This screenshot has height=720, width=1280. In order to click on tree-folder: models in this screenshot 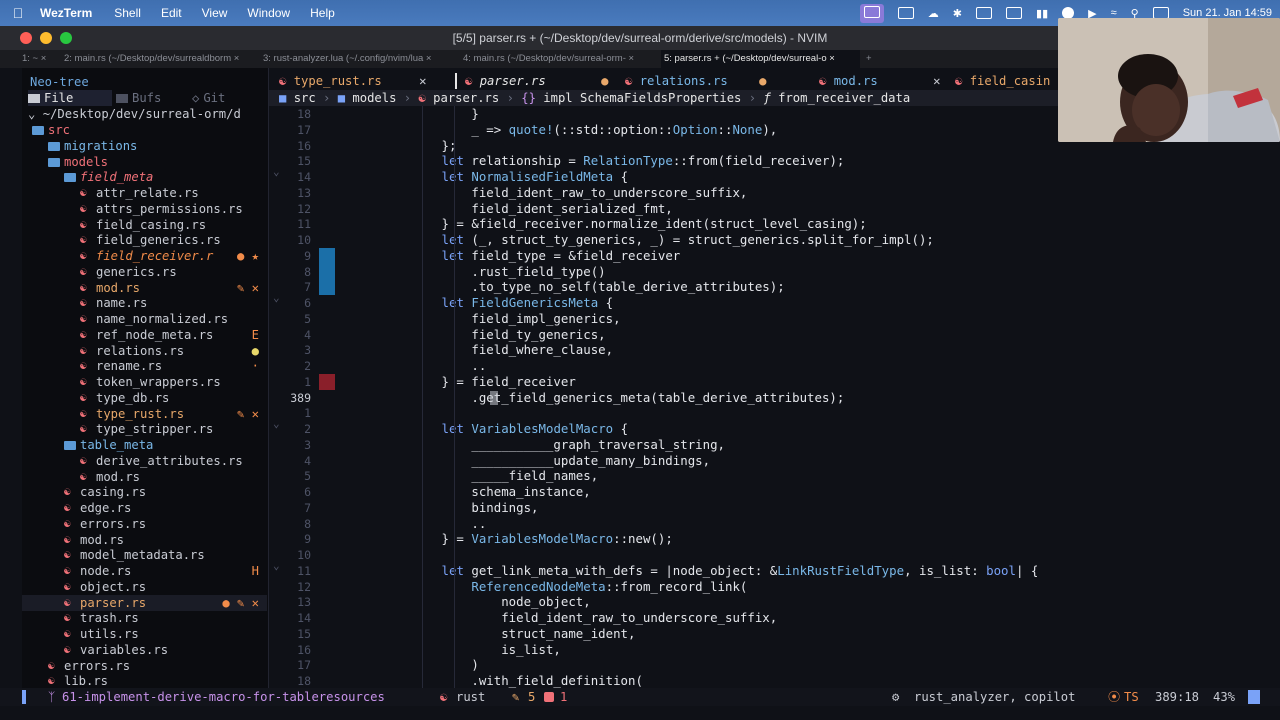, I will do `click(144, 162)`.